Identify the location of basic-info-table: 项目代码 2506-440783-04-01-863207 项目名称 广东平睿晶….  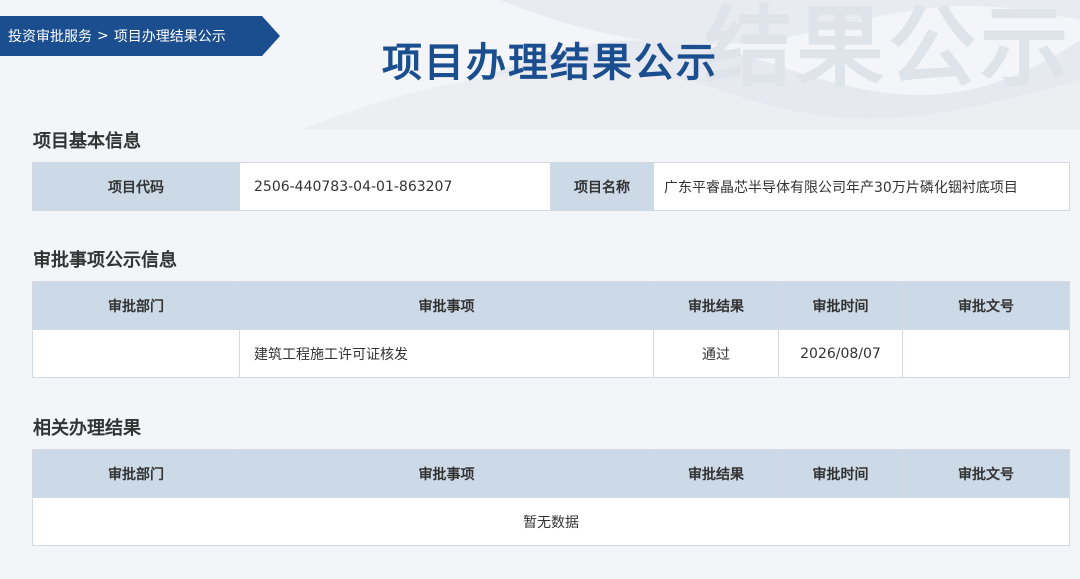
(551, 186).